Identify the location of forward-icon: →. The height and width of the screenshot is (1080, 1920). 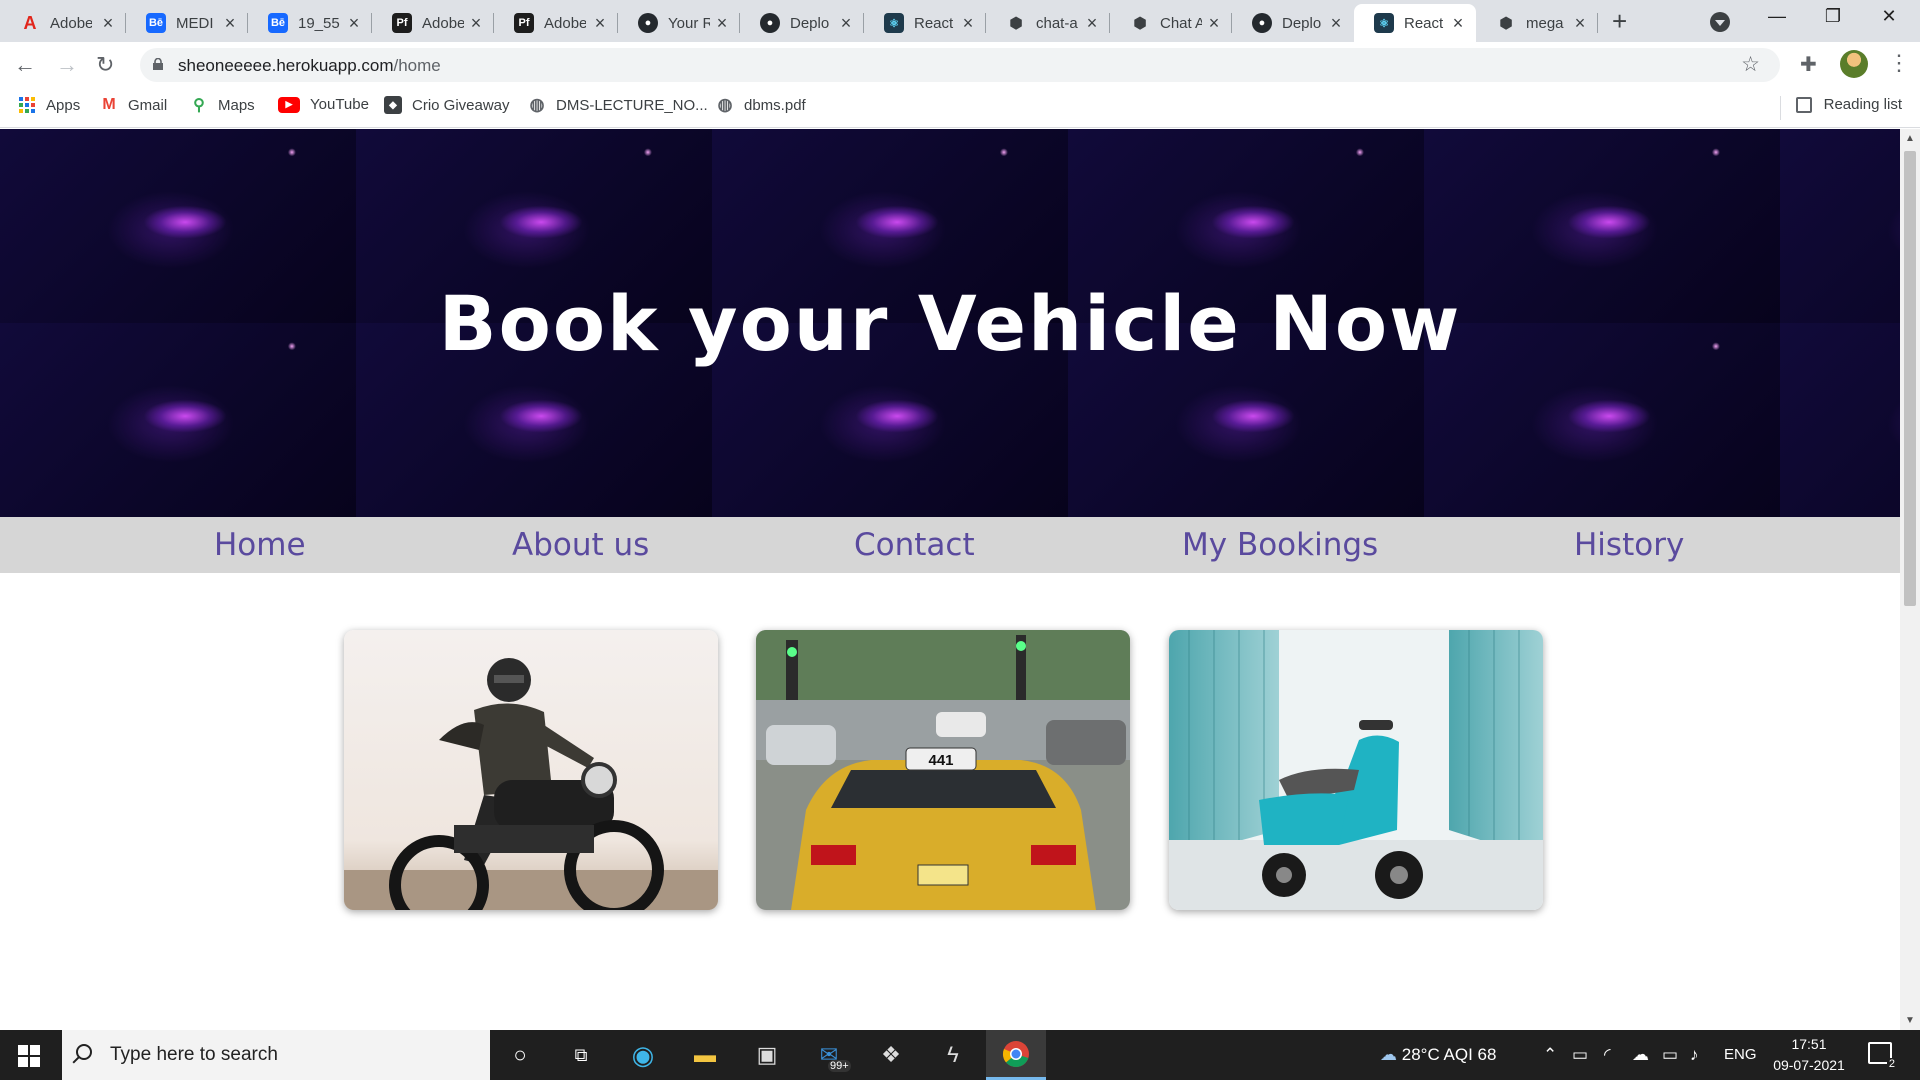
(67, 65).